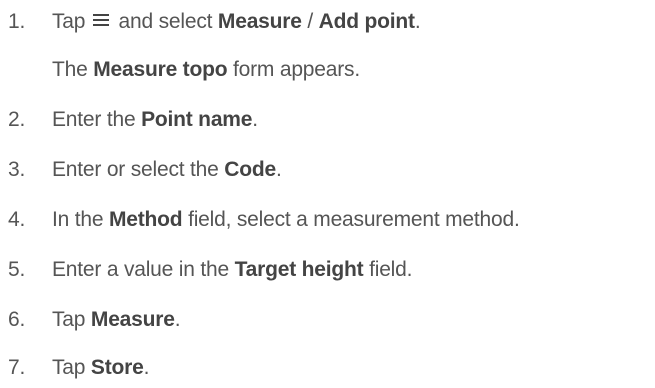 The width and height of the screenshot is (655, 388). I want to click on step-1-sep: /, so click(310, 21).